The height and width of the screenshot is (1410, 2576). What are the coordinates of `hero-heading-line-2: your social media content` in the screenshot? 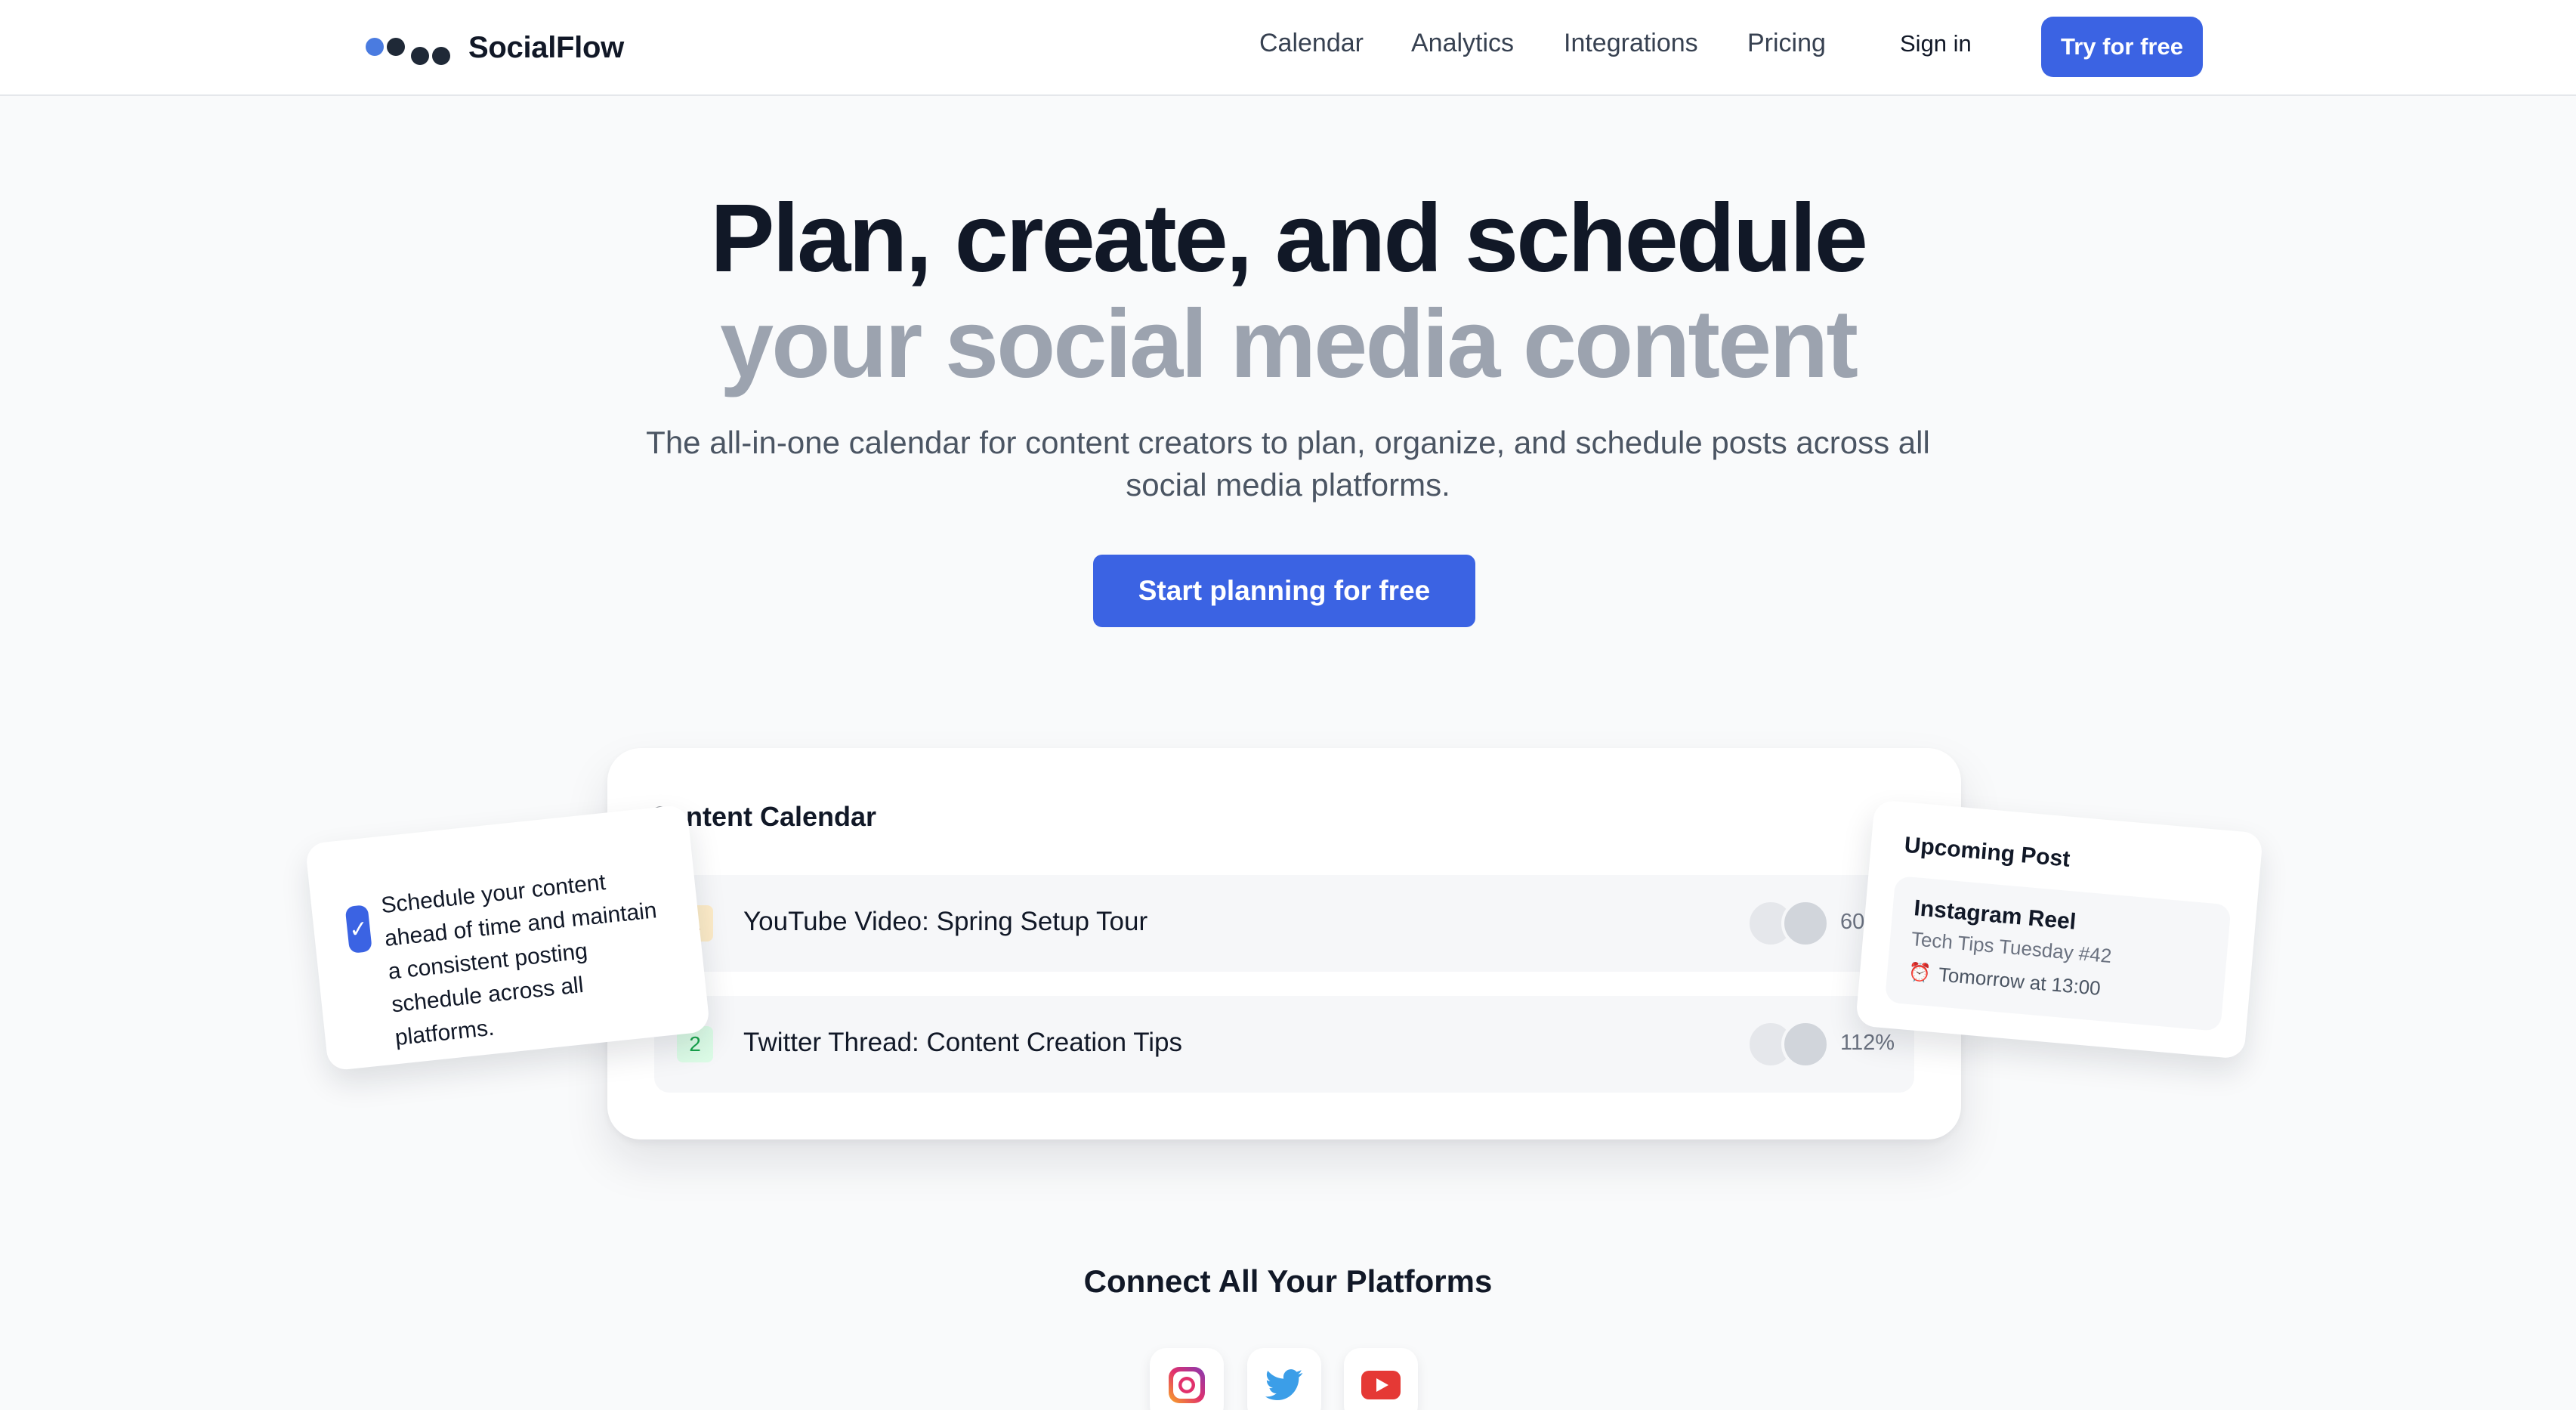 It's located at (1288, 344).